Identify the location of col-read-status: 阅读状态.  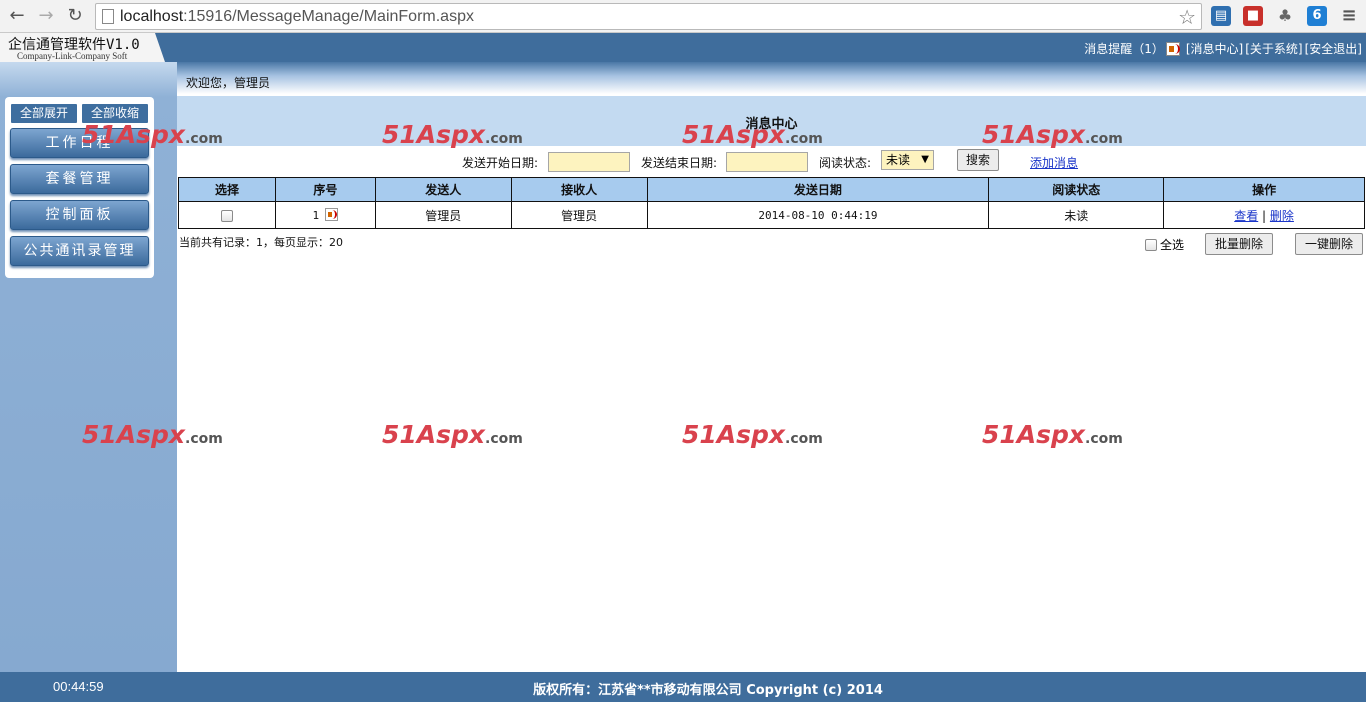
(1076, 189).